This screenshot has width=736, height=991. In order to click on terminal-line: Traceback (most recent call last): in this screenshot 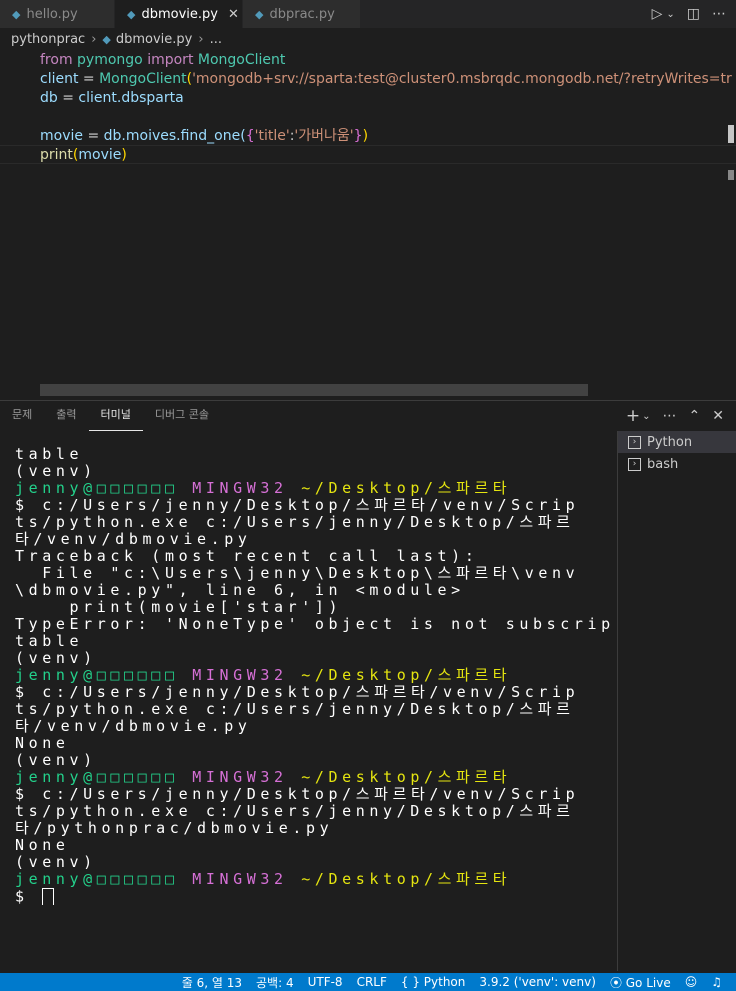, I will do `click(247, 556)`.